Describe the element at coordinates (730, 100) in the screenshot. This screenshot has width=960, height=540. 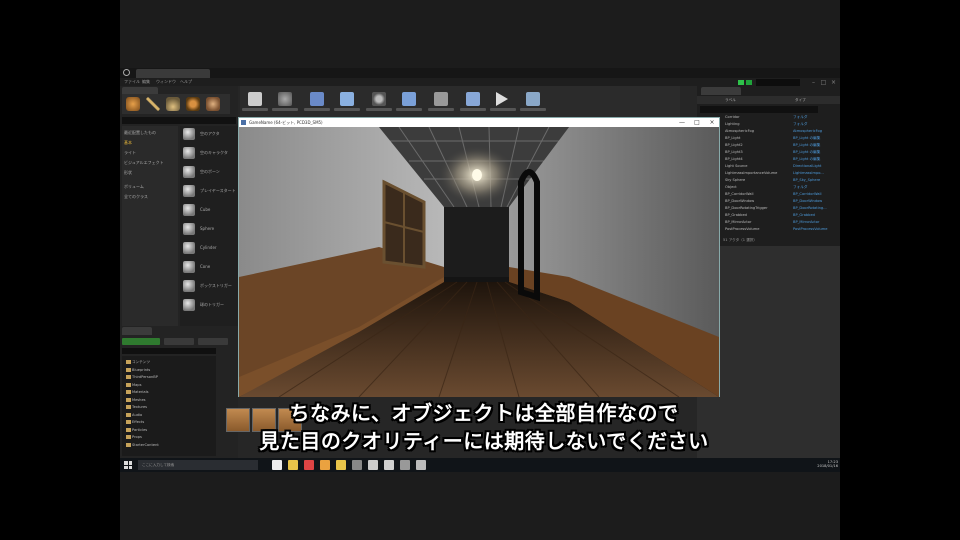
I see `outliner-column-label: ラベル` at that location.